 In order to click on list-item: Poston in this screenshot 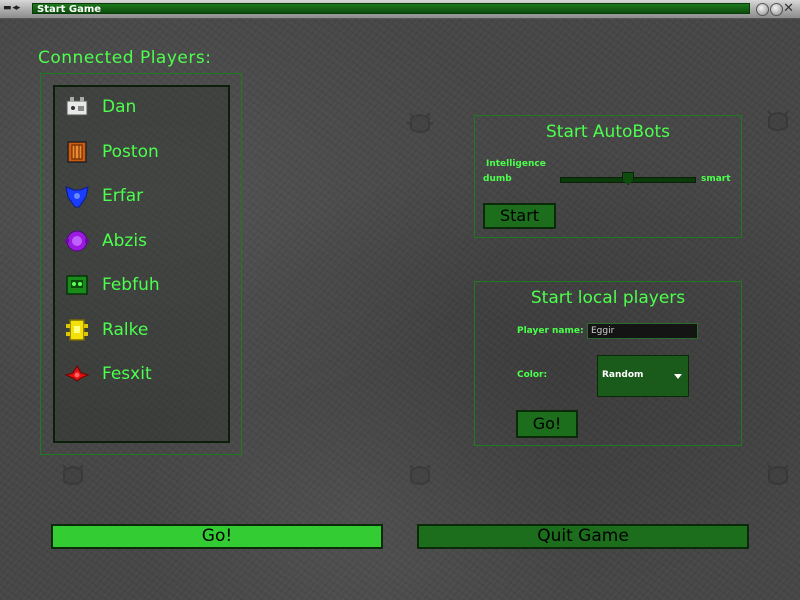, I will do `click(111, 152)`.